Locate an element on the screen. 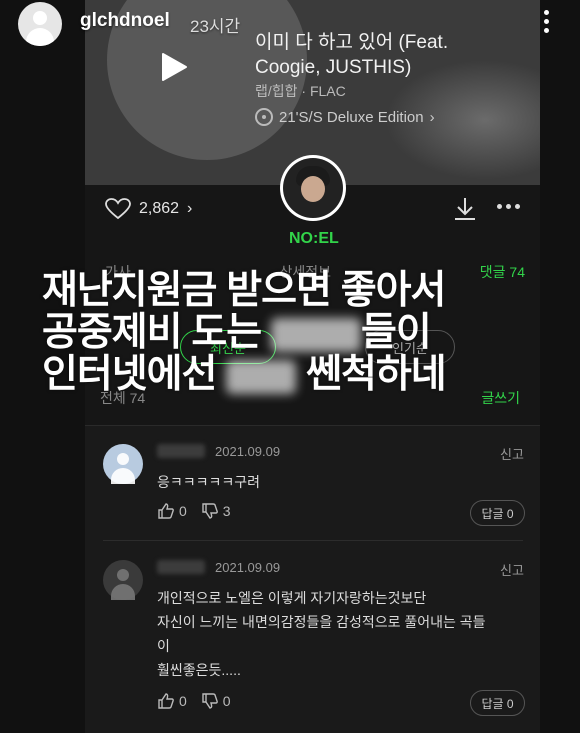 Image resolution: width=580 pixels, height=733 pixels. play-icon is located at coordinates (174, 67).